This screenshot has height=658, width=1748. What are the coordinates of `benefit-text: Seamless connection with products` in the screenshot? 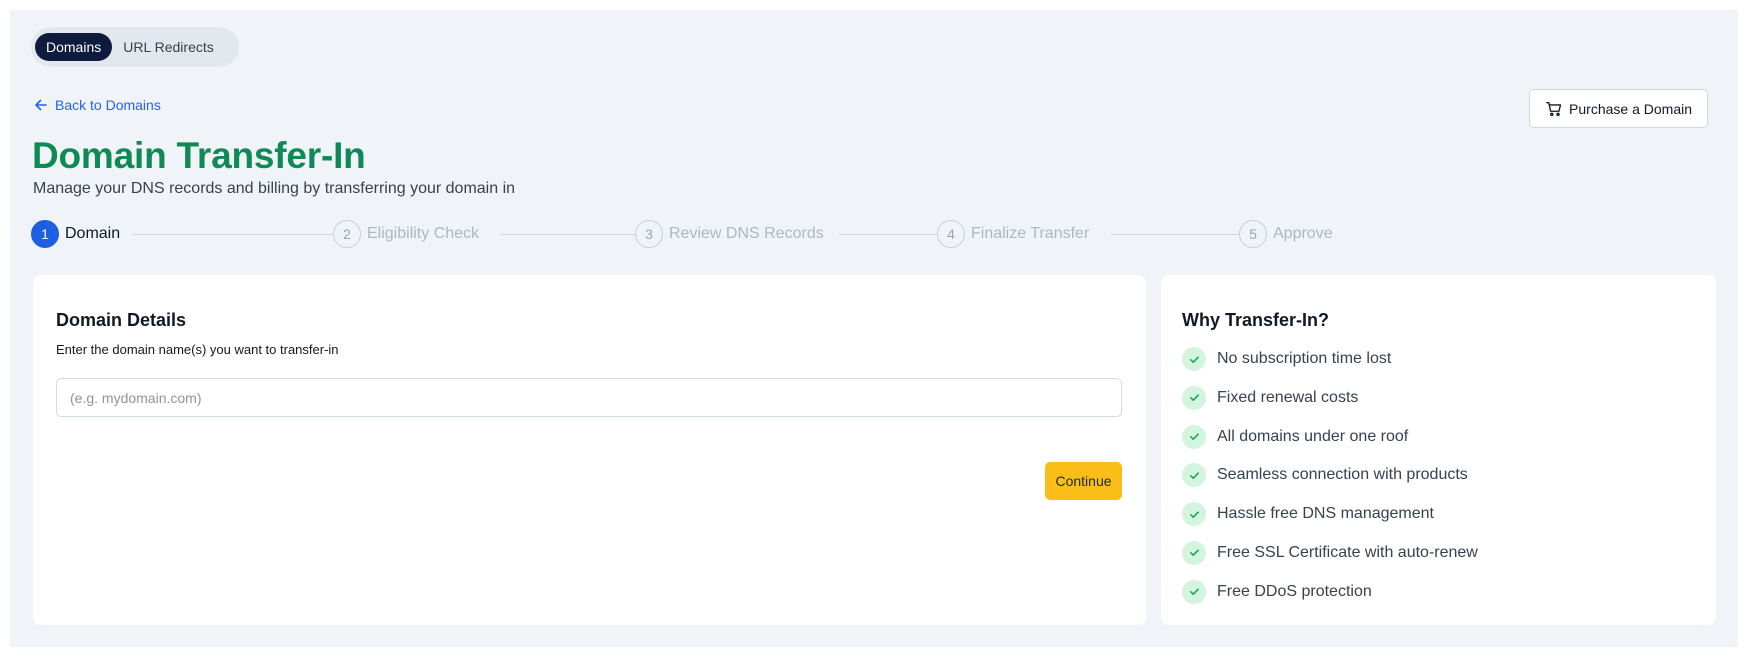 It's located at (1342, 475).